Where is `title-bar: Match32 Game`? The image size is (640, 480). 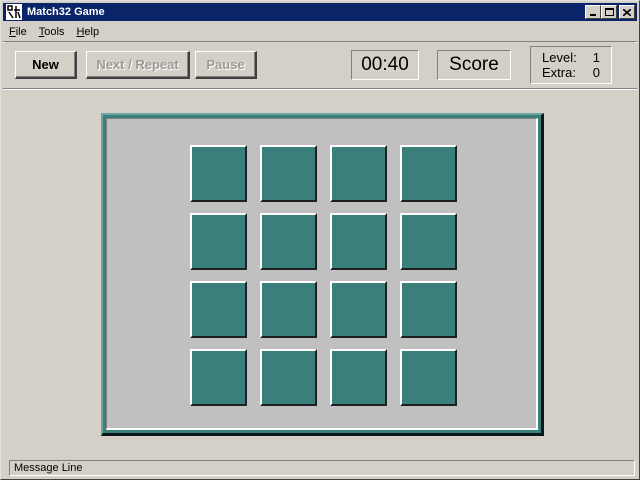 title-bar: Match32 Game is located at coordinates (320, 12).